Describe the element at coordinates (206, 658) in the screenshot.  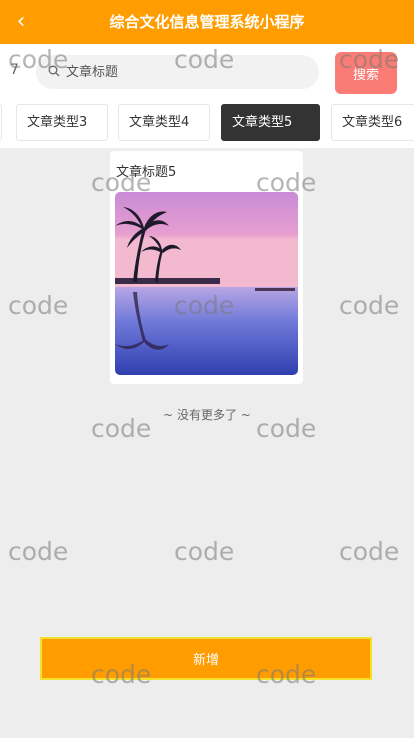
I see `add-button: 新增` at that location.